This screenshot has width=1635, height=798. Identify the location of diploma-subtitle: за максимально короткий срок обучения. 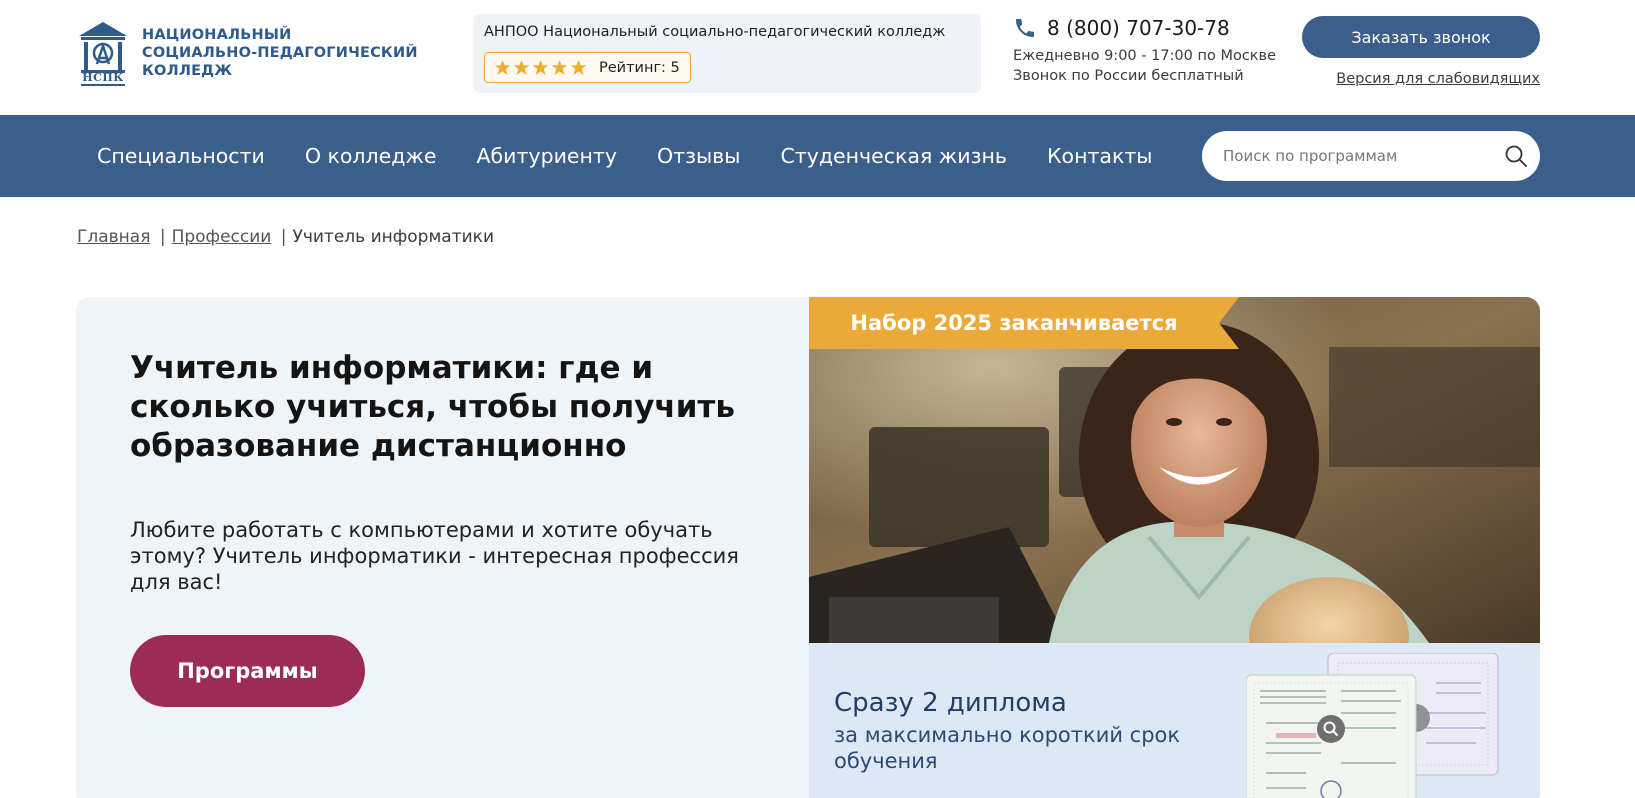
(1007, 748).